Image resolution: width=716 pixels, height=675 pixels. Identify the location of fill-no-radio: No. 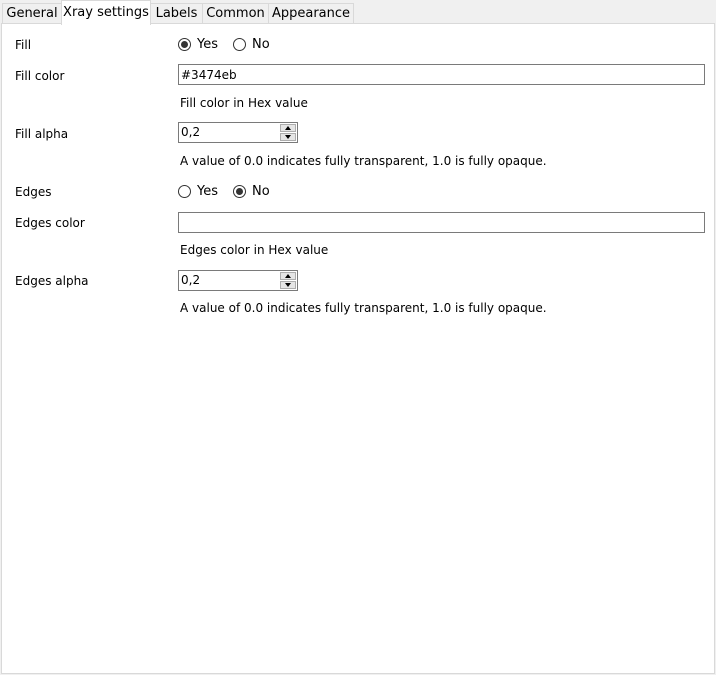
(255, 46).